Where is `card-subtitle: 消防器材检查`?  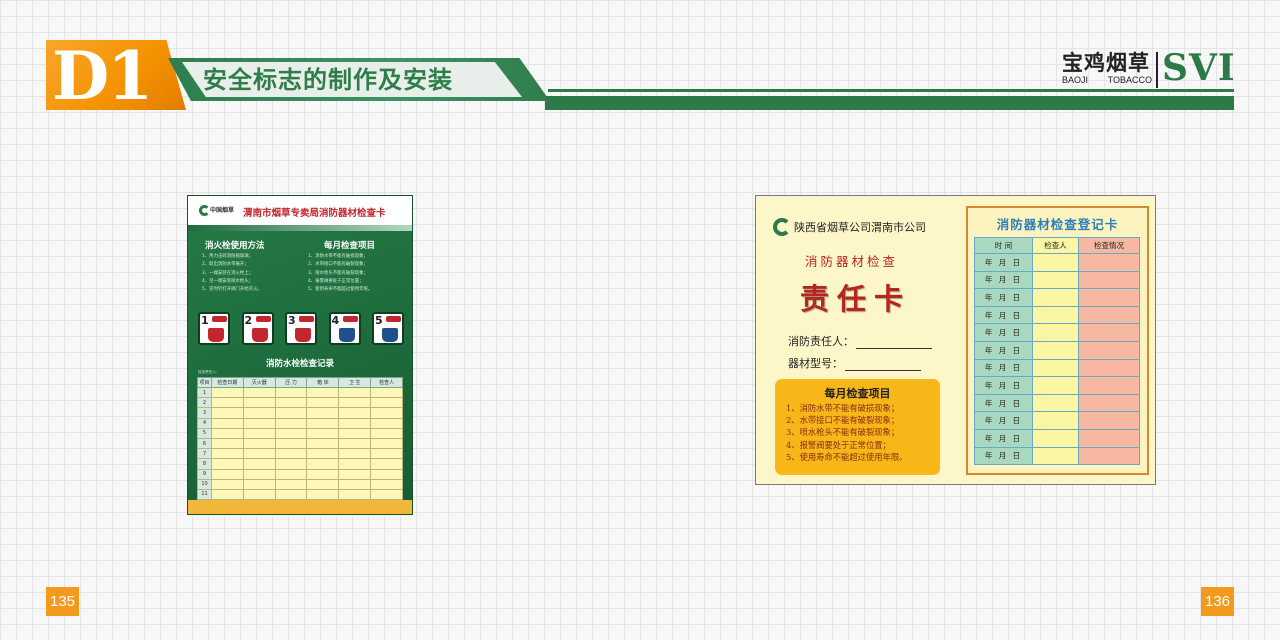
card-subtitle: 消防器材检查 is located at coordinates (852, 261).